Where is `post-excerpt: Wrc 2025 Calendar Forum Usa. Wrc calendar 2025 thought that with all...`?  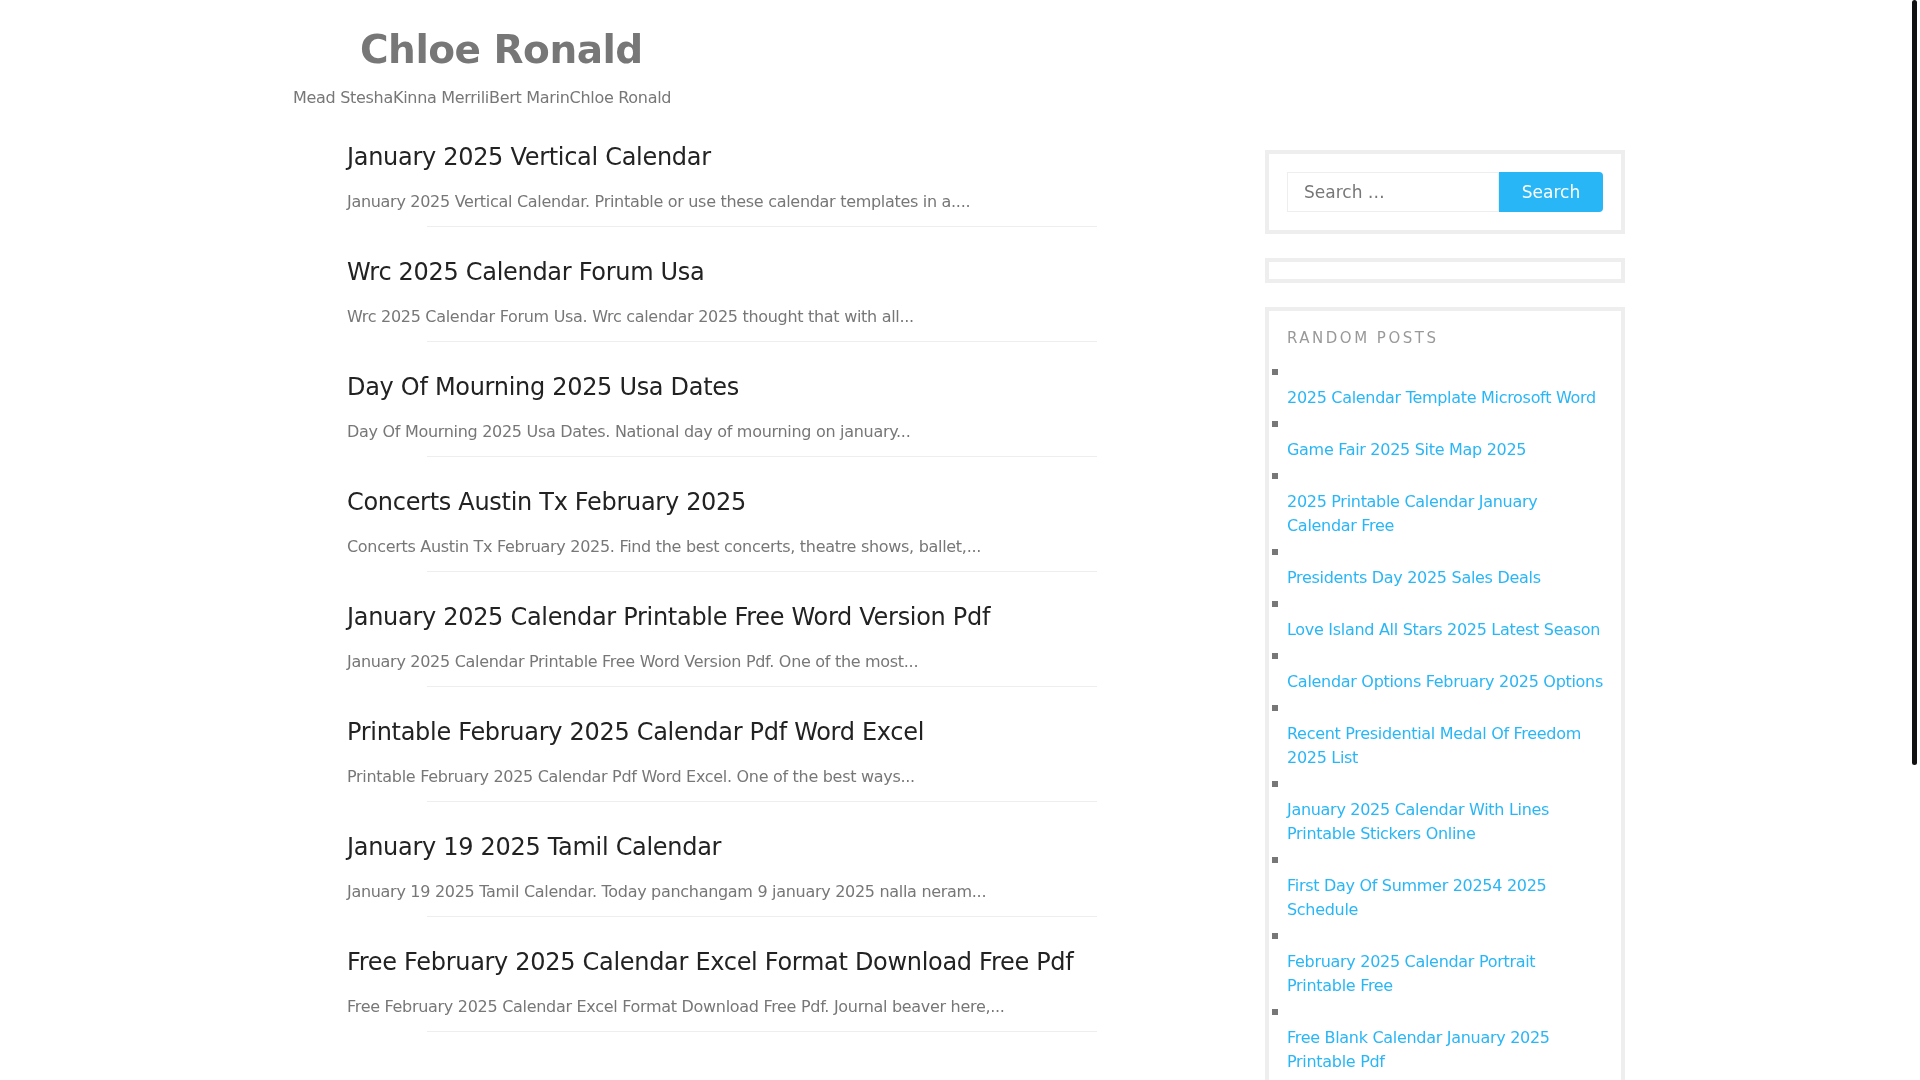 post-excerpt: Wrc 2025 Calendar Forum Usa. Wrc calendar 2025 thought that with all... is located at coordinates (631, 317).